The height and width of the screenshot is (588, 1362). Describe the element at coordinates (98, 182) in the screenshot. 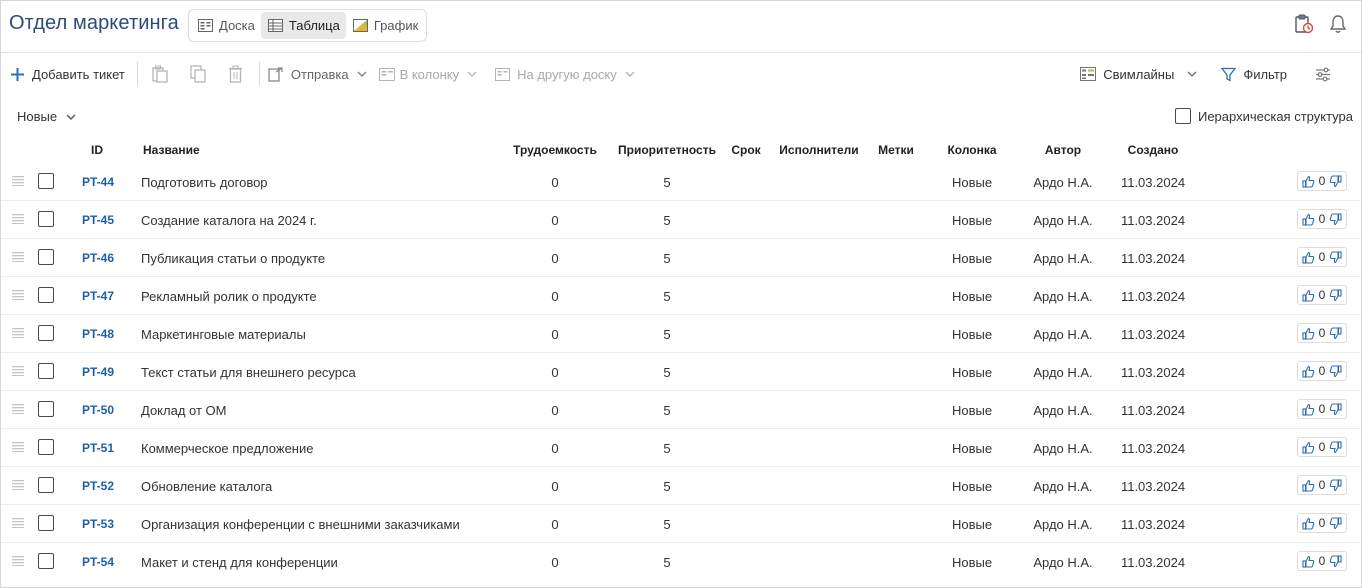

I see `ticket-id-link: PT-44` at that location.